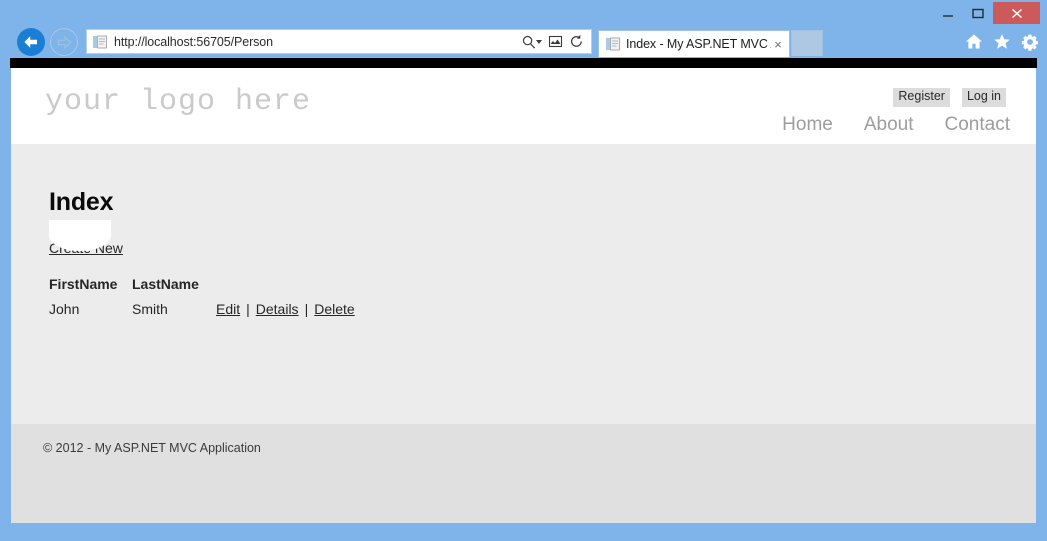  I want to click on home-button, so click(973, 41).